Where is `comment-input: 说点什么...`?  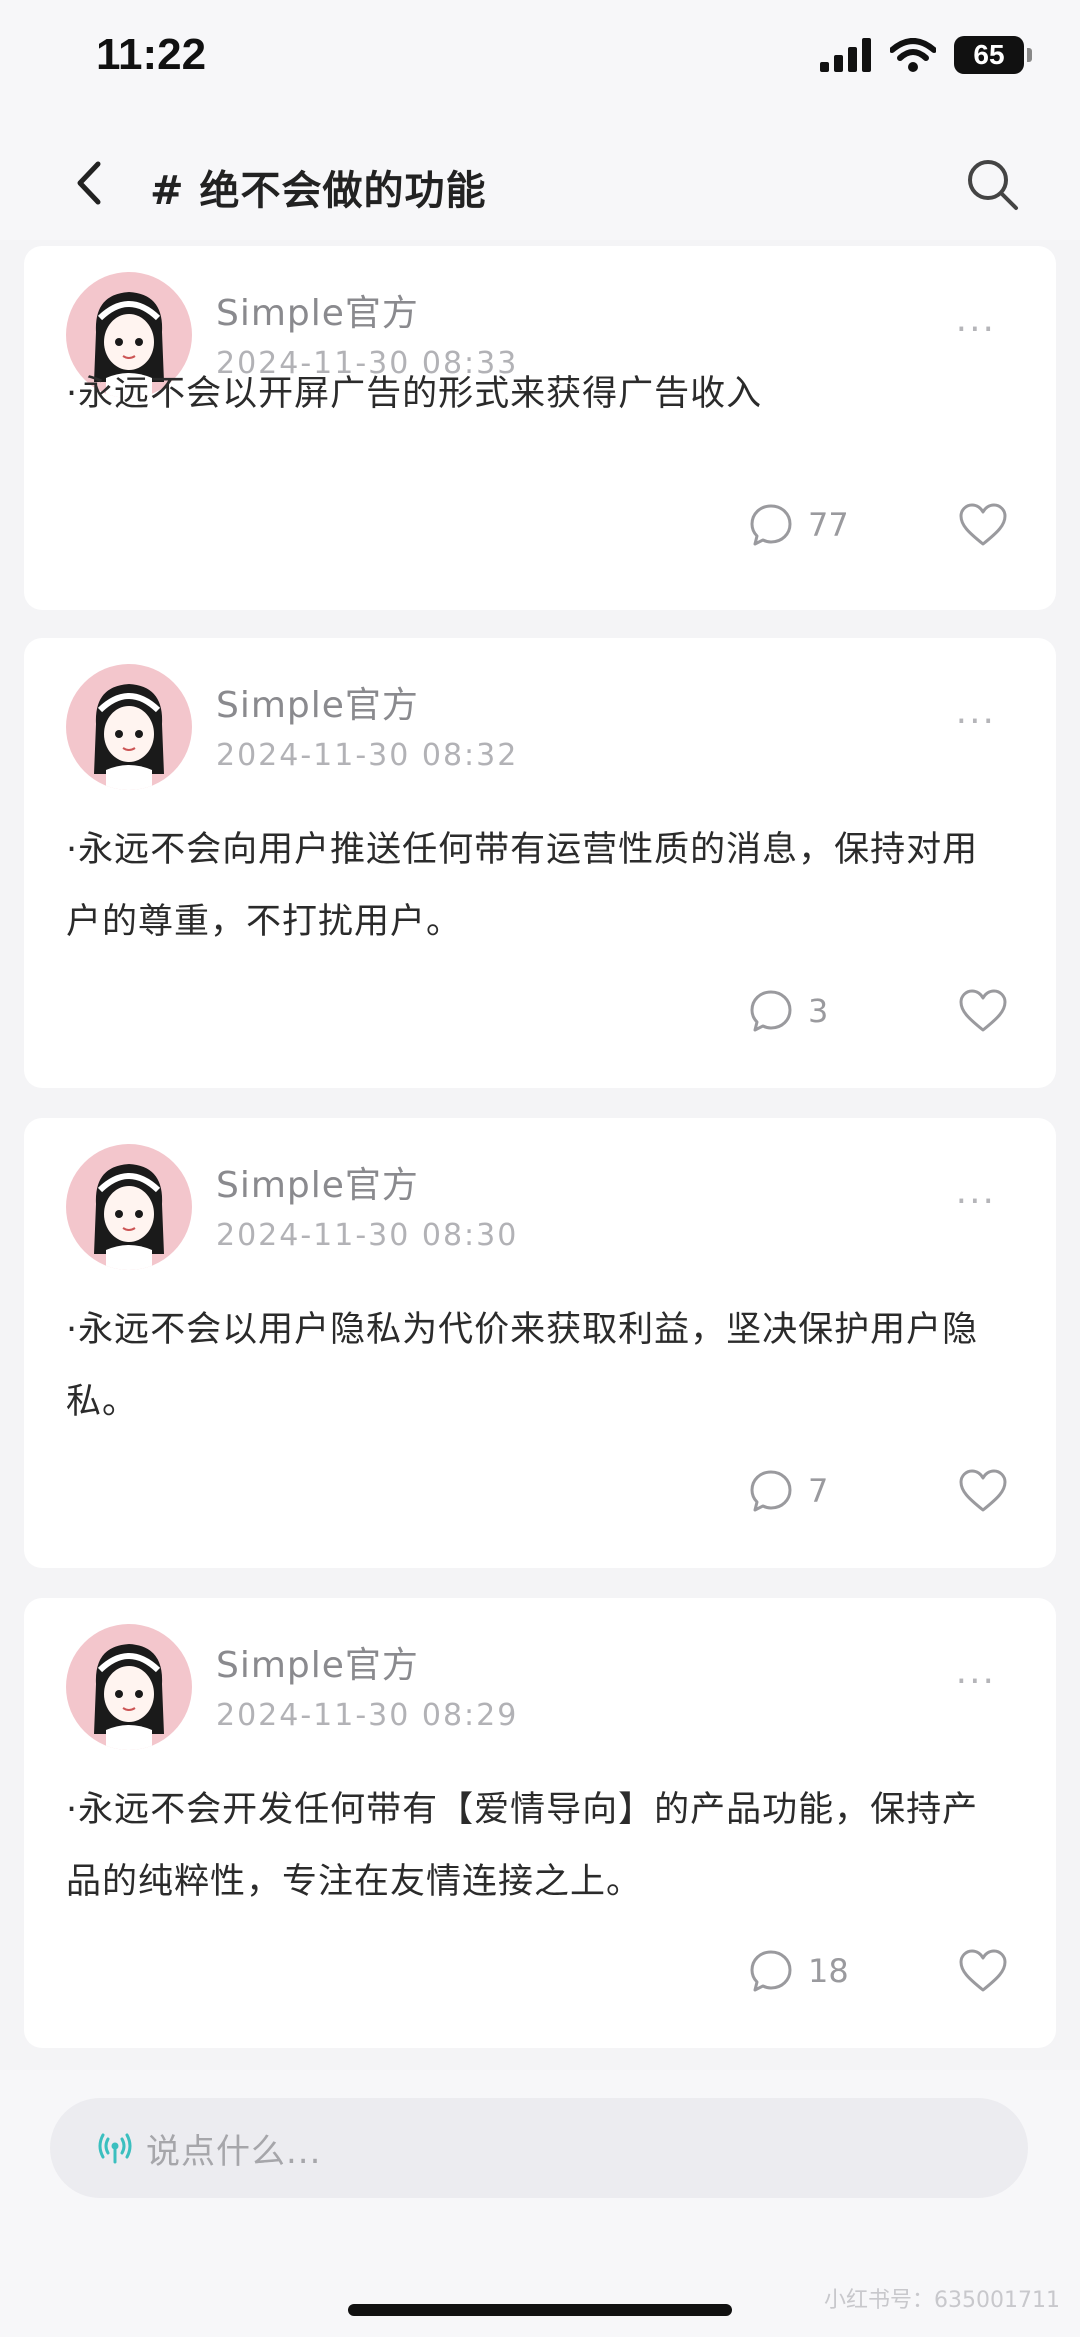
comment-input: 说点什么... is located at coordinates (539, 2148).